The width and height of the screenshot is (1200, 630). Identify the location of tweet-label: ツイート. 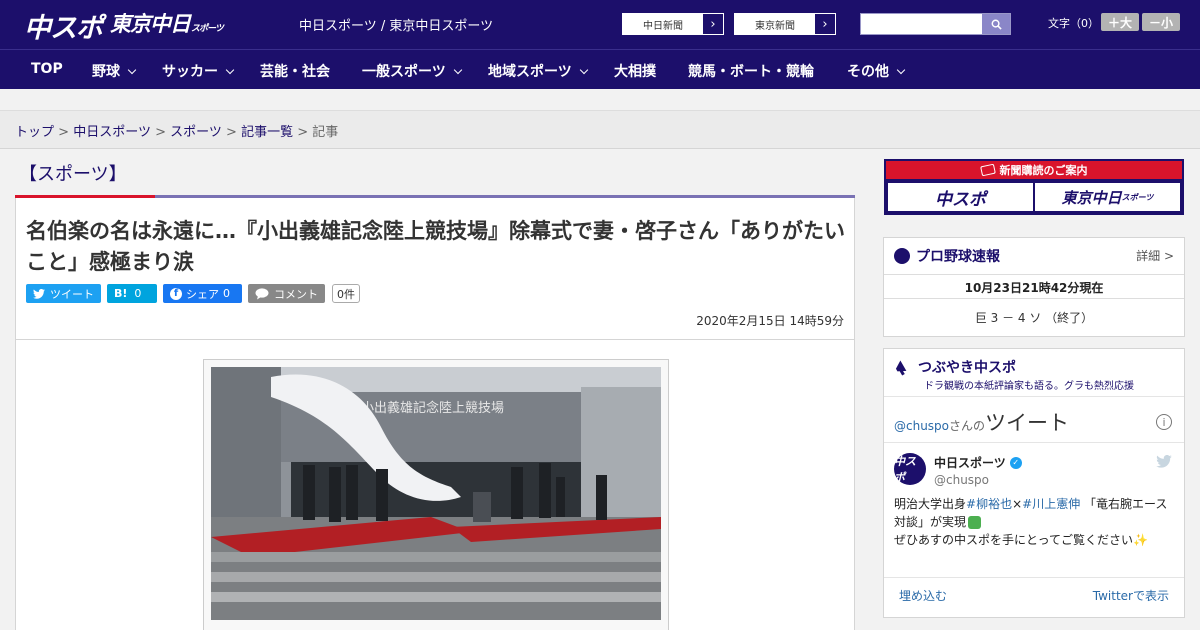
(72, 294).